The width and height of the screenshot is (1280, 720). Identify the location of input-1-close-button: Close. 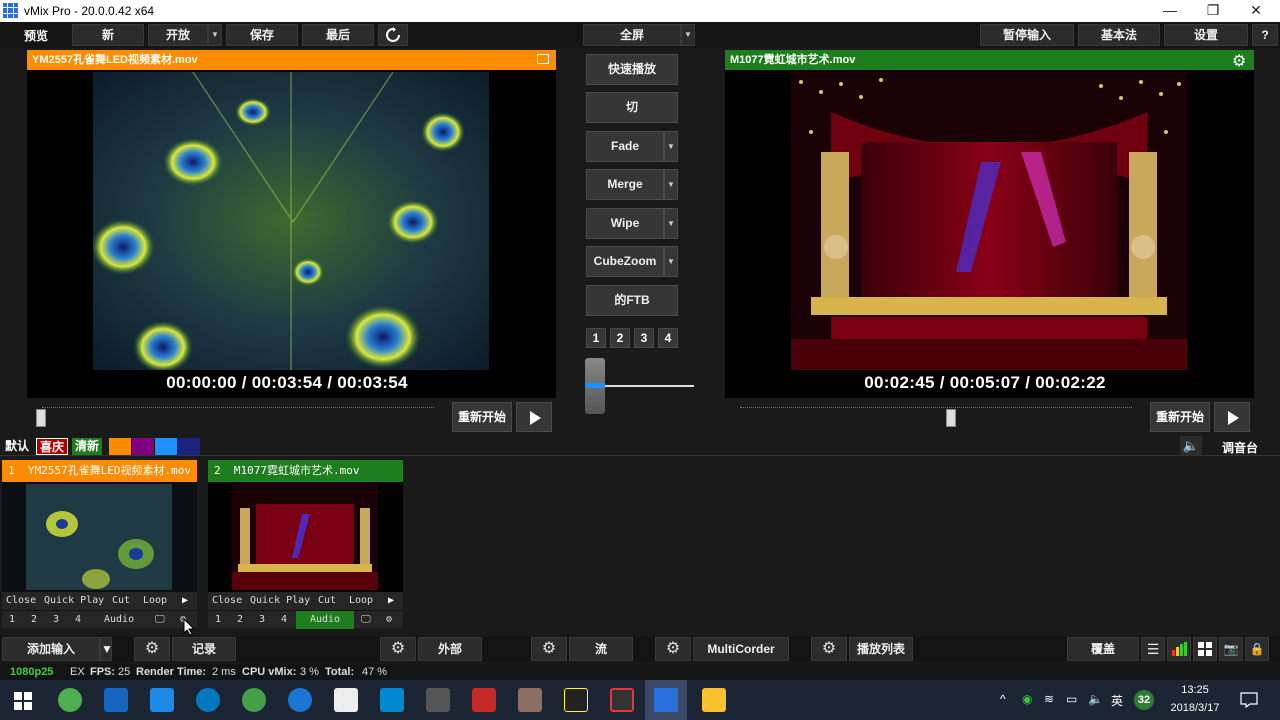
(21, 601).